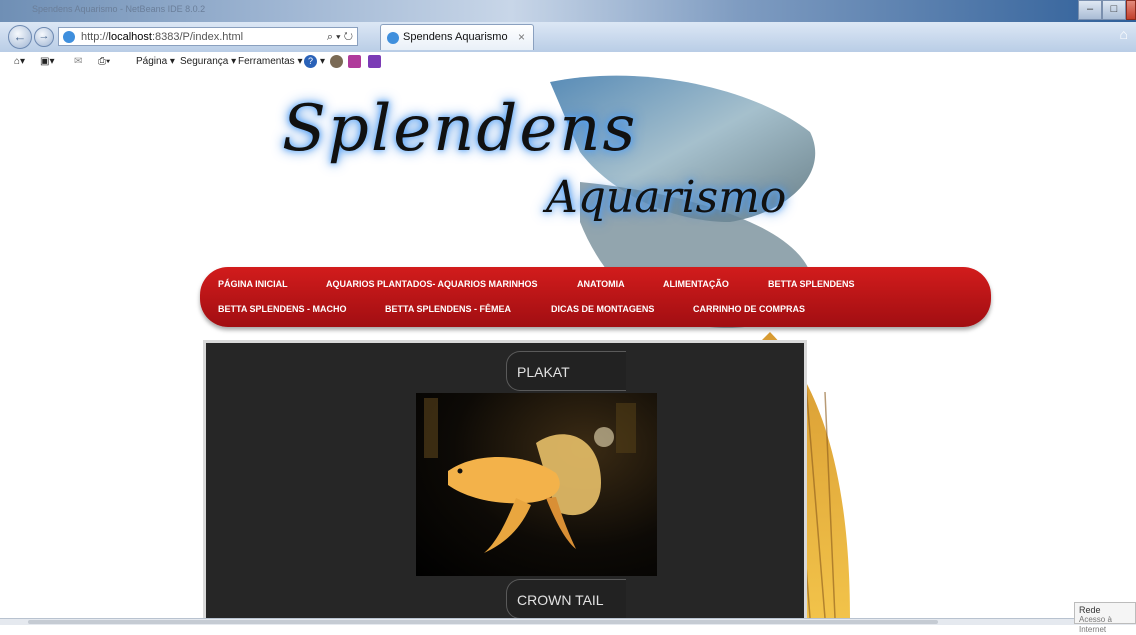  What do you see at coordinates (322, 61) in the screenshot?
I see `help-dropdown-icon: ▾` at bounding box center [322, 61].